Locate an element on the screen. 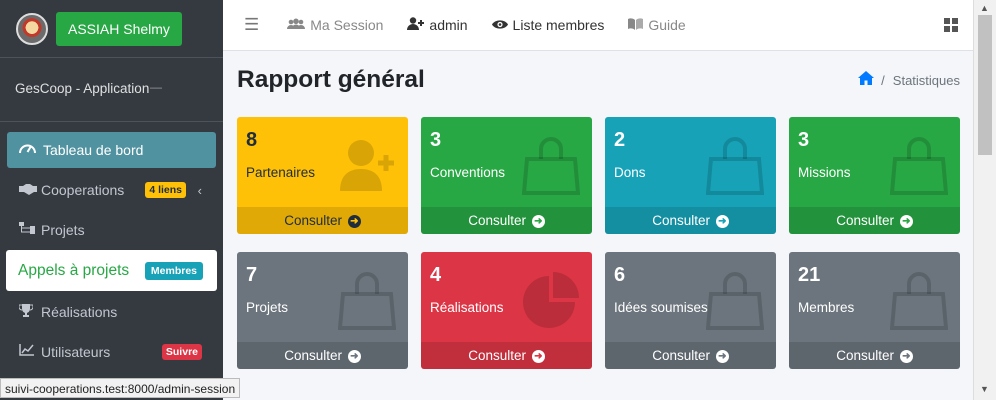  dash-decoration: — is located at coordinates (156, 87).